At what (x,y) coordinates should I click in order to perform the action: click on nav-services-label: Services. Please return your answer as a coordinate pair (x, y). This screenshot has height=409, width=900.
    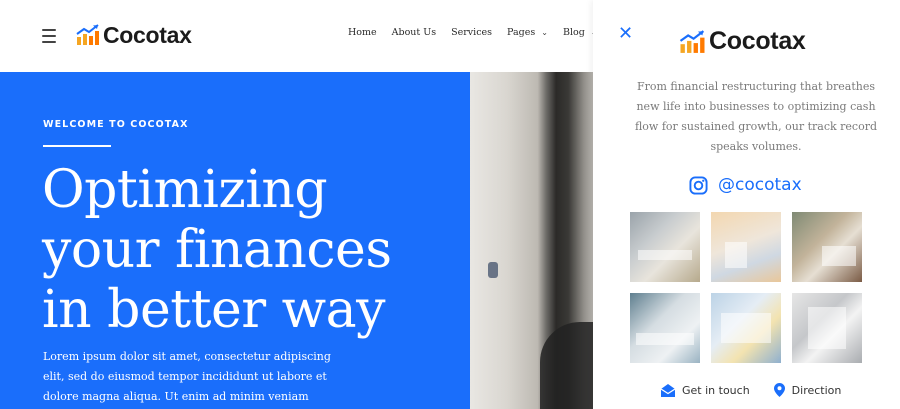
    Looking at the image, I should click on (472, 32).